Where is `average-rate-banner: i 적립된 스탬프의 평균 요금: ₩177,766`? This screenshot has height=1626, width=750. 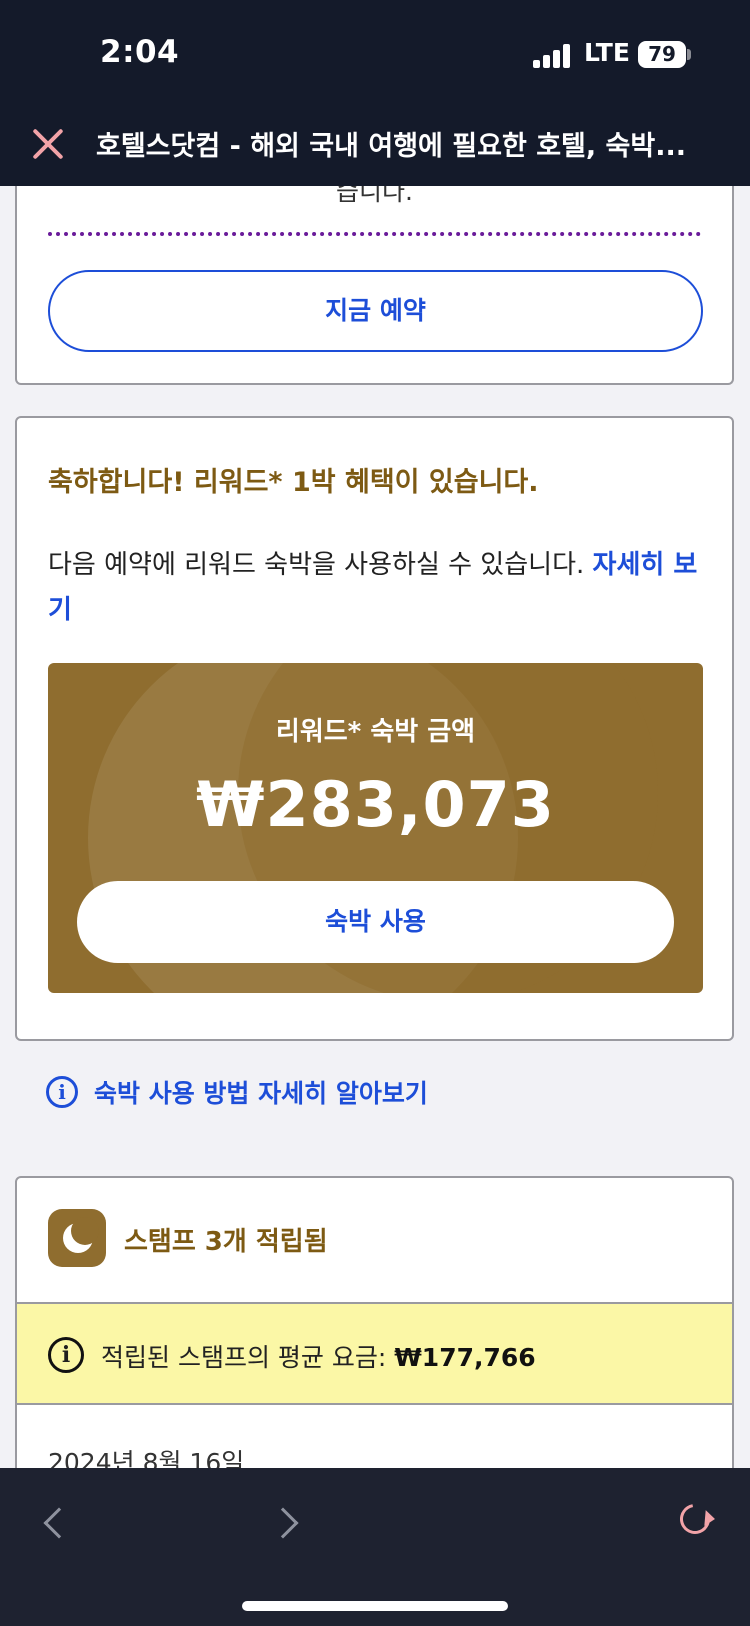
average-rate-banner: i 적립된 스탬프의 평균 요금: ₩177,766 is located at coordinates (374, 1353).